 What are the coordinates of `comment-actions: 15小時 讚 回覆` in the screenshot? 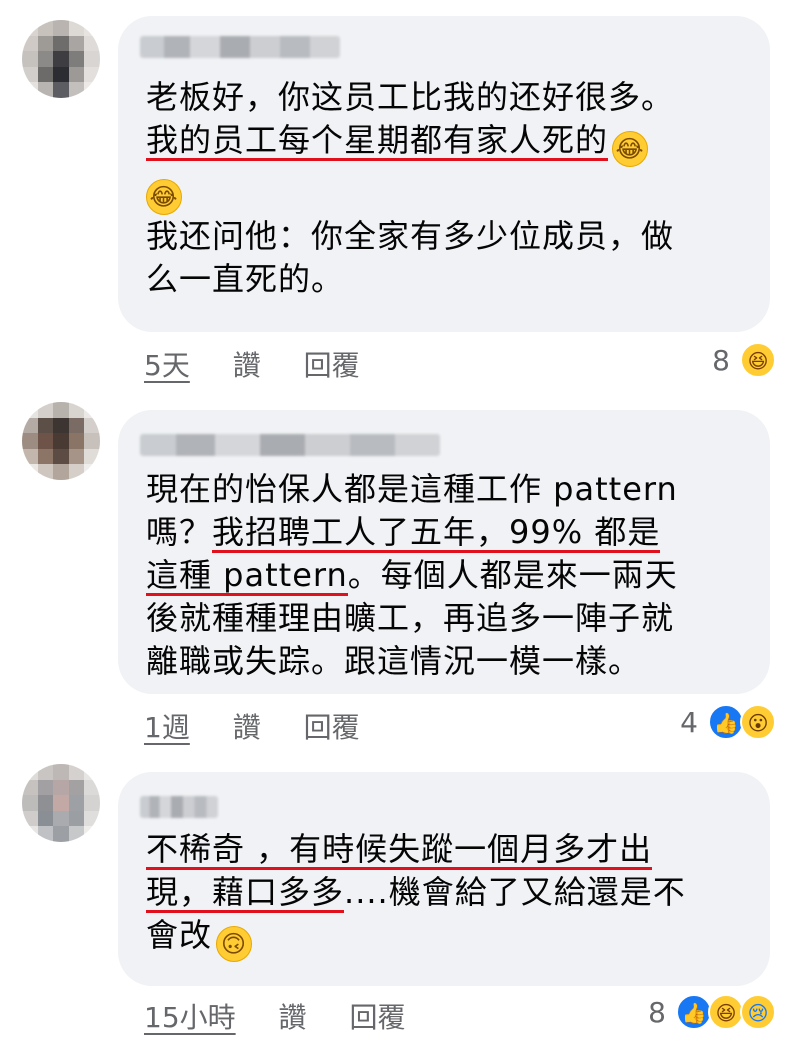 It's located at (291, 1016).